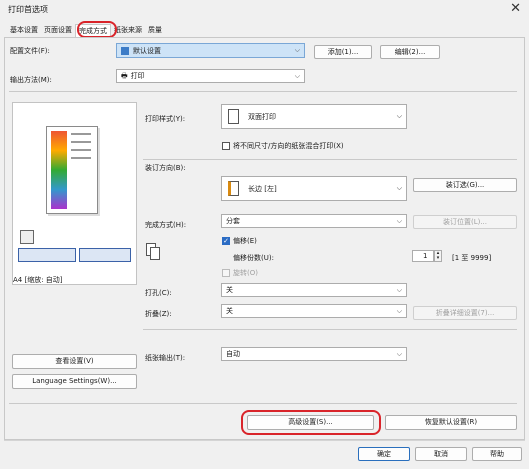 The height and width of the screenshot is (469, 529). I want to click on binding-select: 长边 [左] ⌵, so click(314, 188).